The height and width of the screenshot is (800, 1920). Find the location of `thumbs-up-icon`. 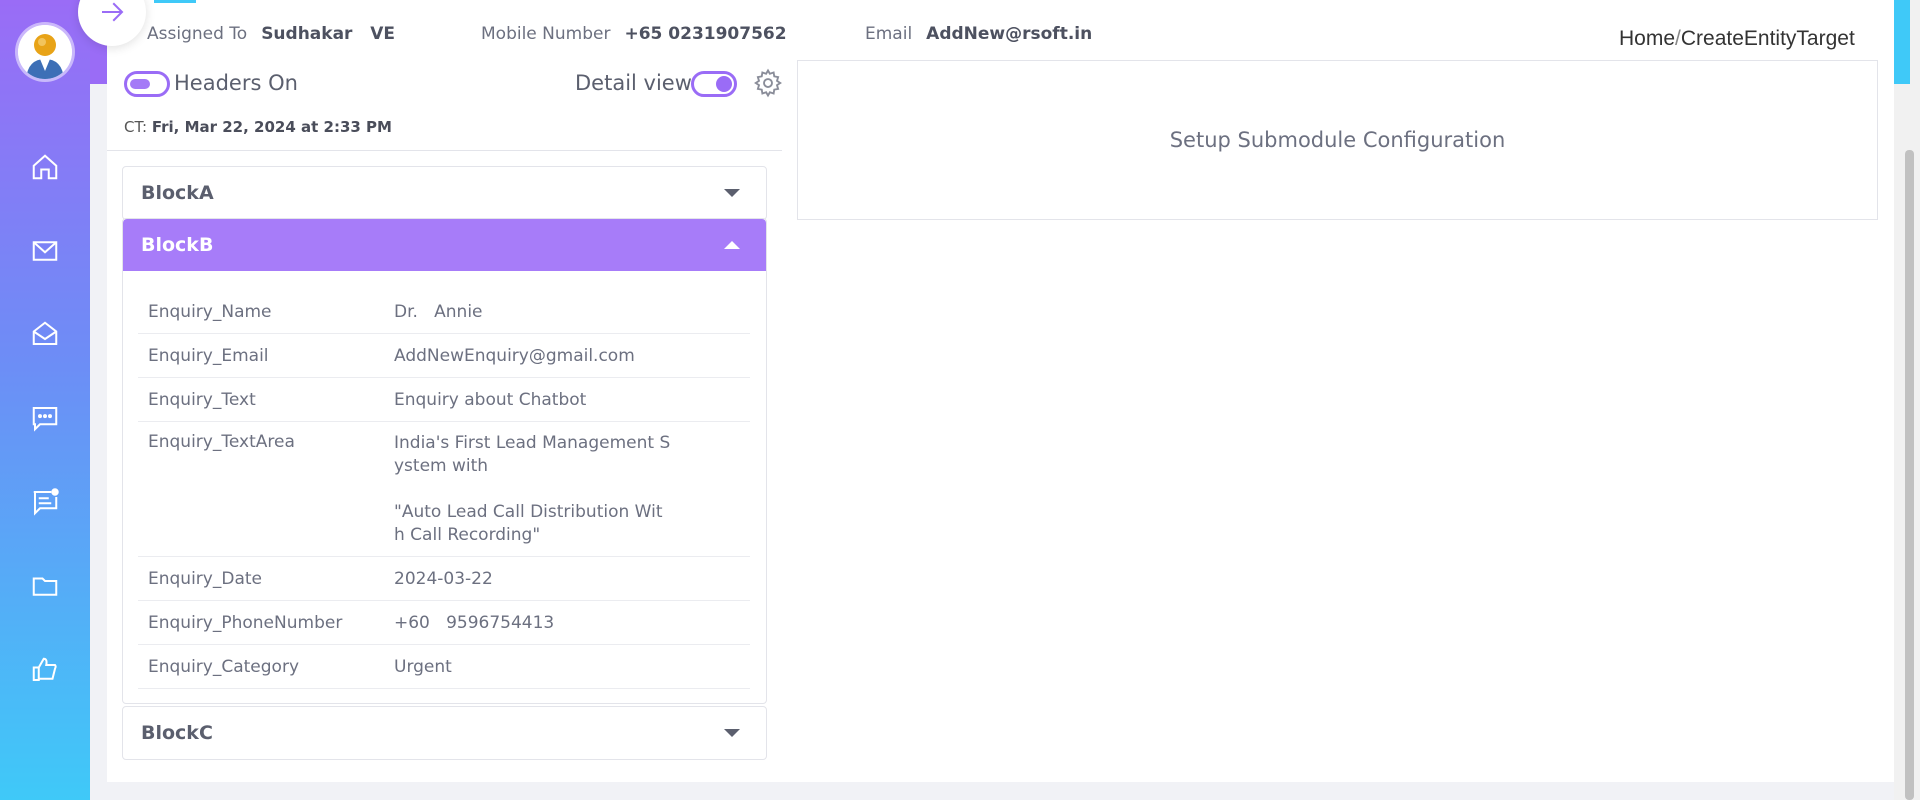

thumbs-up-icon is located at coordinates (45, 670).